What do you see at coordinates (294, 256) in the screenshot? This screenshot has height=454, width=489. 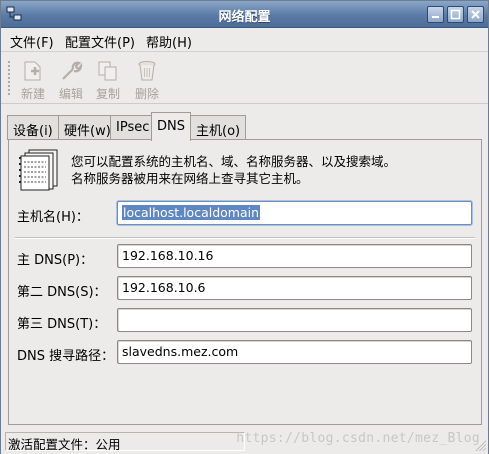 I see `primary-dns-input: 192.168.10.16` at bounding box center [294, 256].